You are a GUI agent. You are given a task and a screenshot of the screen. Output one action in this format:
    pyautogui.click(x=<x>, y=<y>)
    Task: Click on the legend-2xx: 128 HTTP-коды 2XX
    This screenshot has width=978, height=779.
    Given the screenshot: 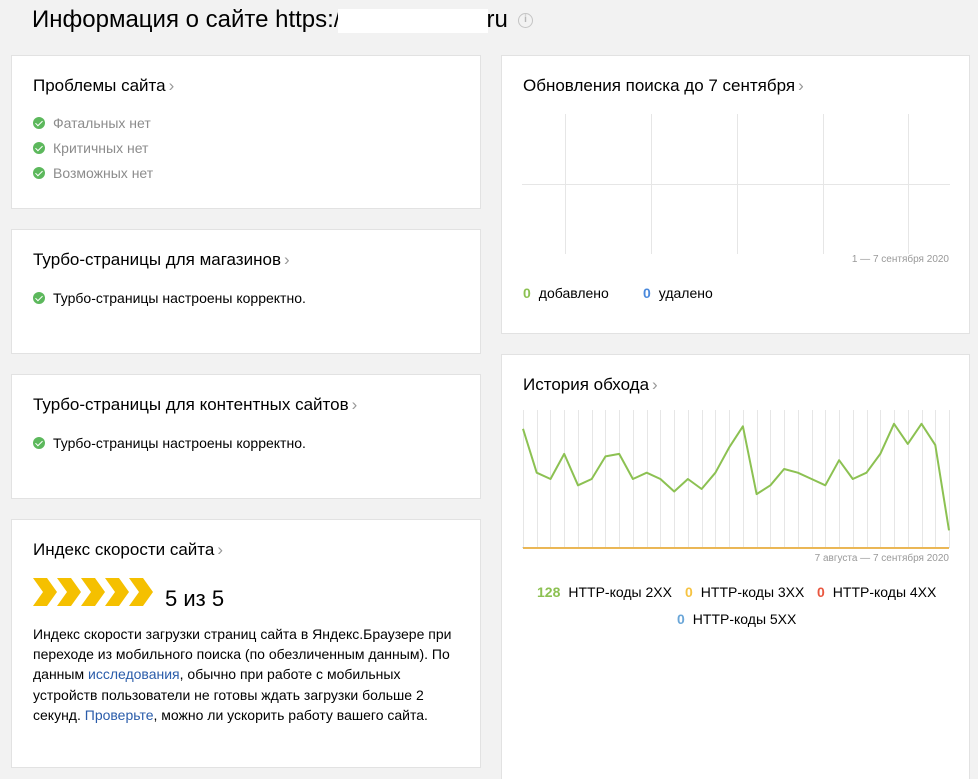 What is the action you would take?
    pyautogui.click(x=604, y=592)
    